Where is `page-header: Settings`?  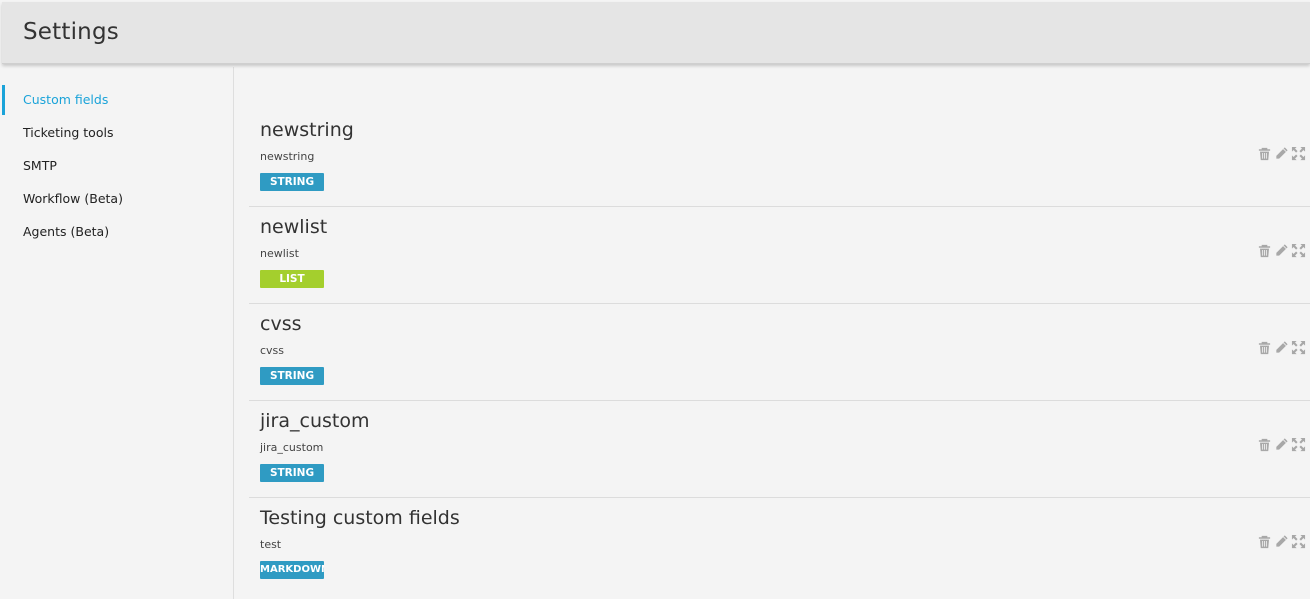
page-header: Settings is located at coordinates (656, 33).